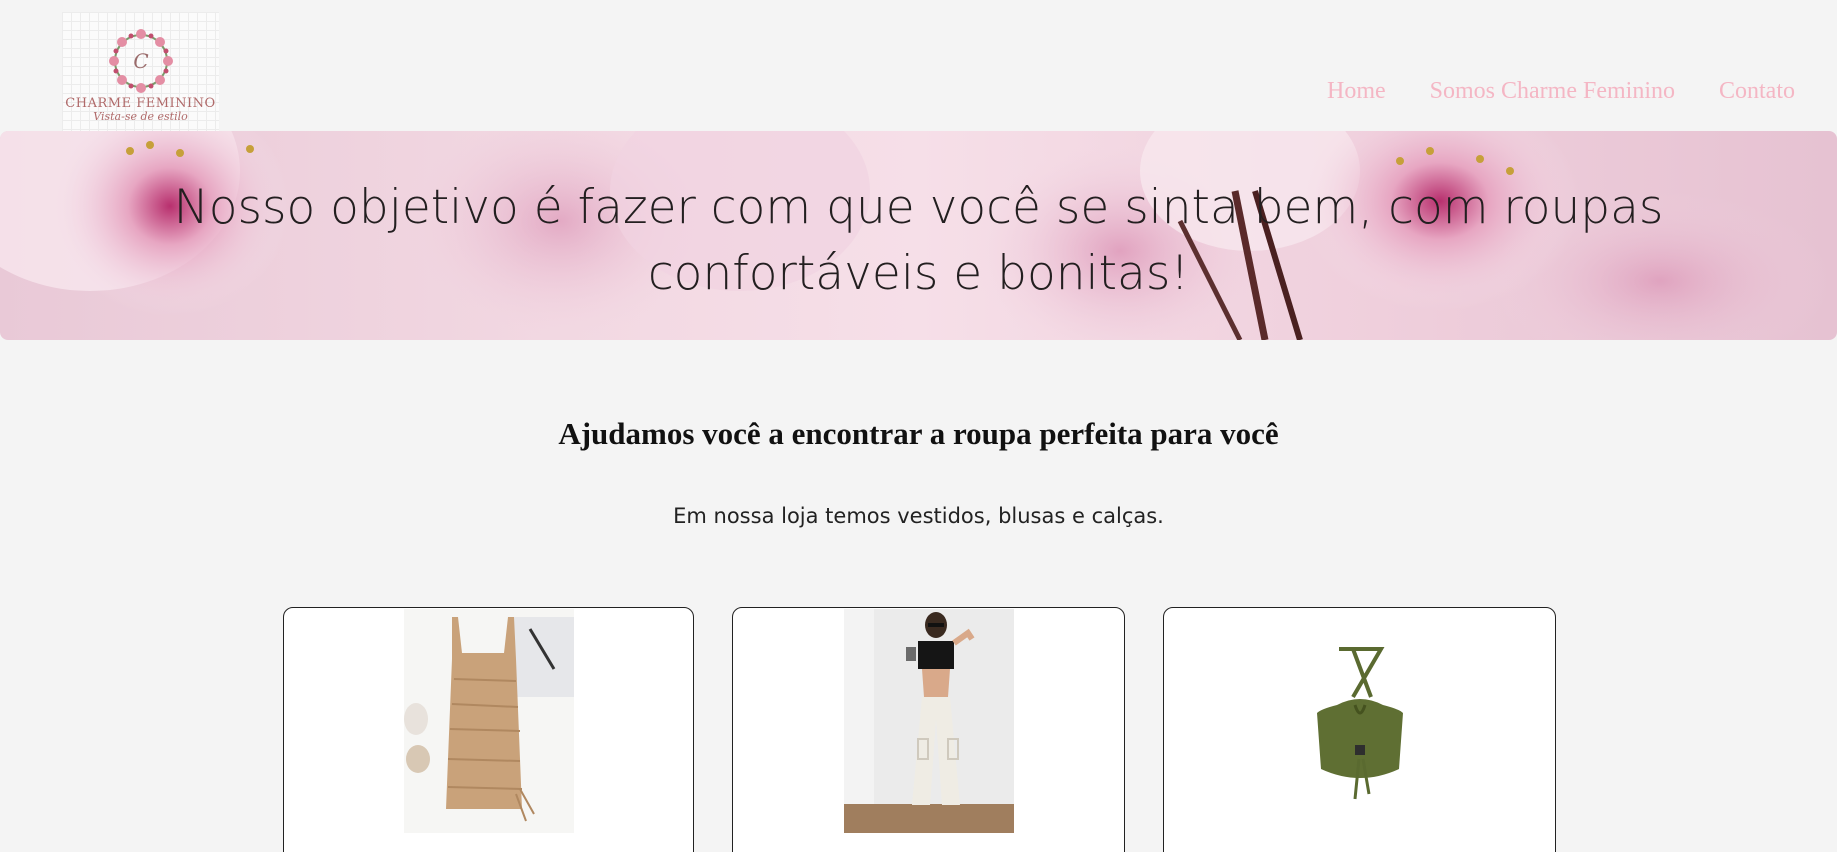 This screenshot has width=1837, height=852. I want to click on product-card-halter-top, so click(1359, 729).